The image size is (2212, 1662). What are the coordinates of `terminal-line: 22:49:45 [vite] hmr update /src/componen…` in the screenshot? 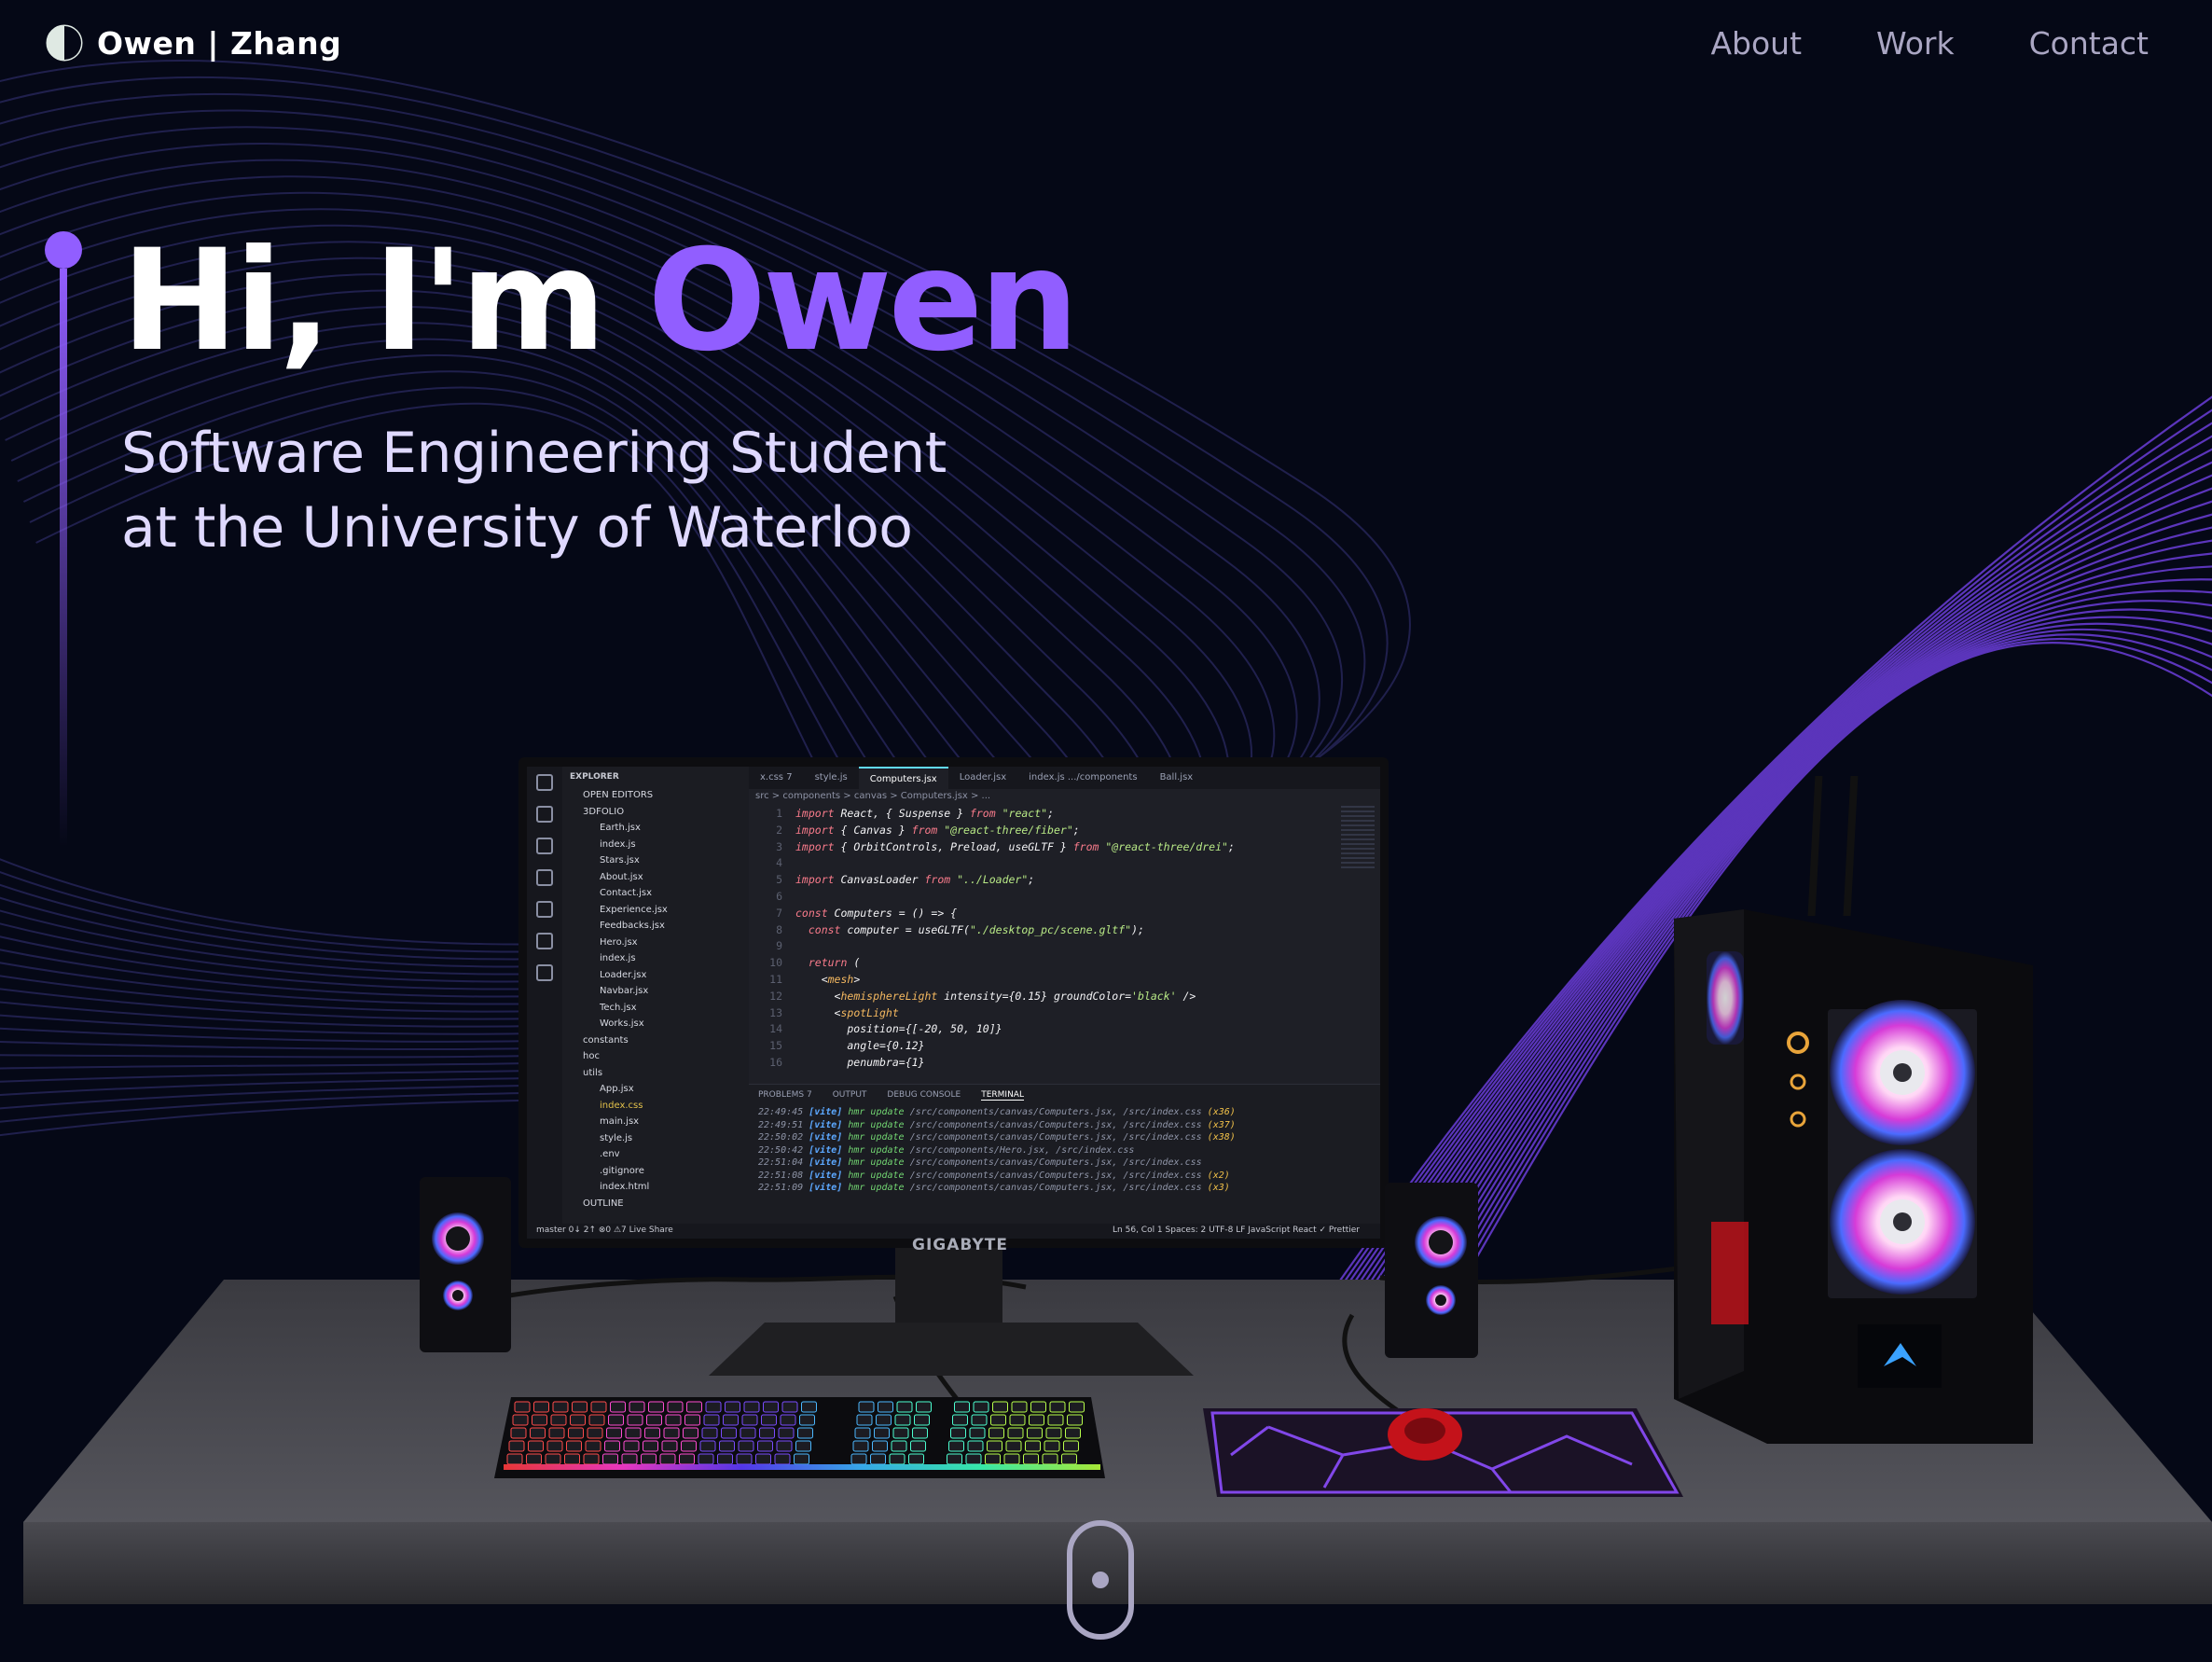 It's located at (997, 1112).